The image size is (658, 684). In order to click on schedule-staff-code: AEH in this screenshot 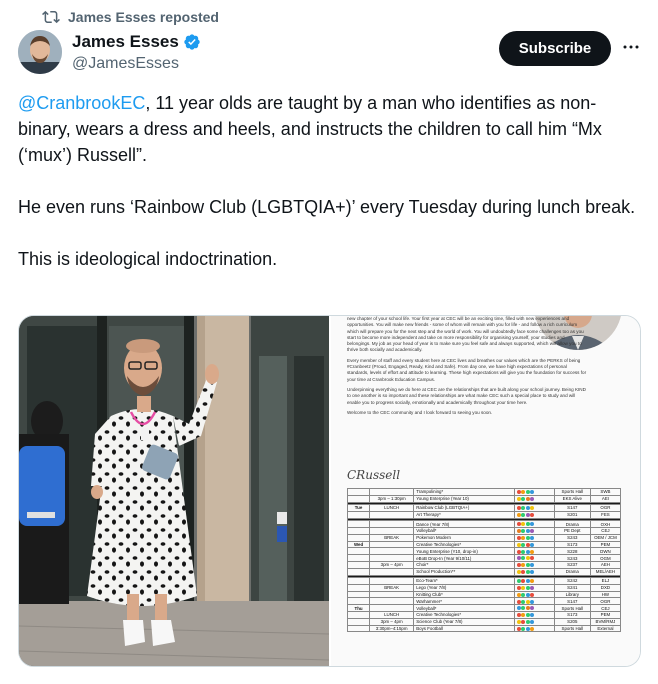, I will do `click(605, 564)`.